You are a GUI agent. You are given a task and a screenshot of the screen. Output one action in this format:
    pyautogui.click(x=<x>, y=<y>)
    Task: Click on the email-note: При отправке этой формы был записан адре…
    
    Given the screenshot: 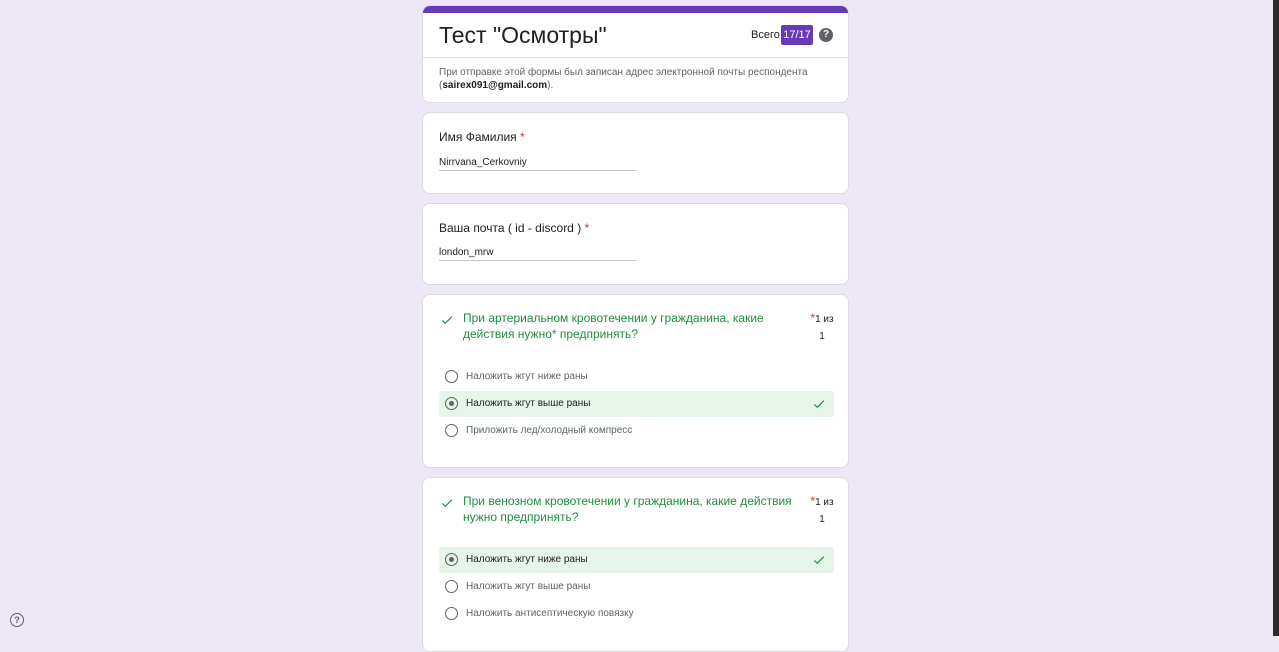 What is the action you would take?
    pyautogui.click(x=623, y=79)
    